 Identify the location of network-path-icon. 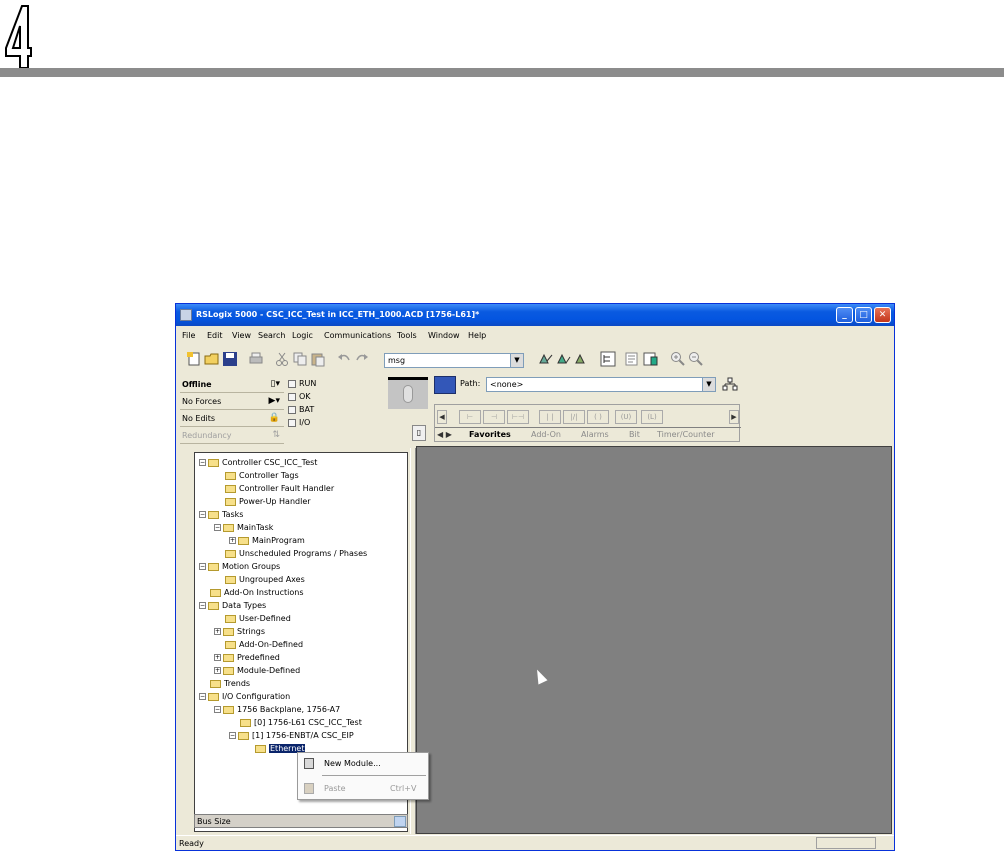
(445, 385).